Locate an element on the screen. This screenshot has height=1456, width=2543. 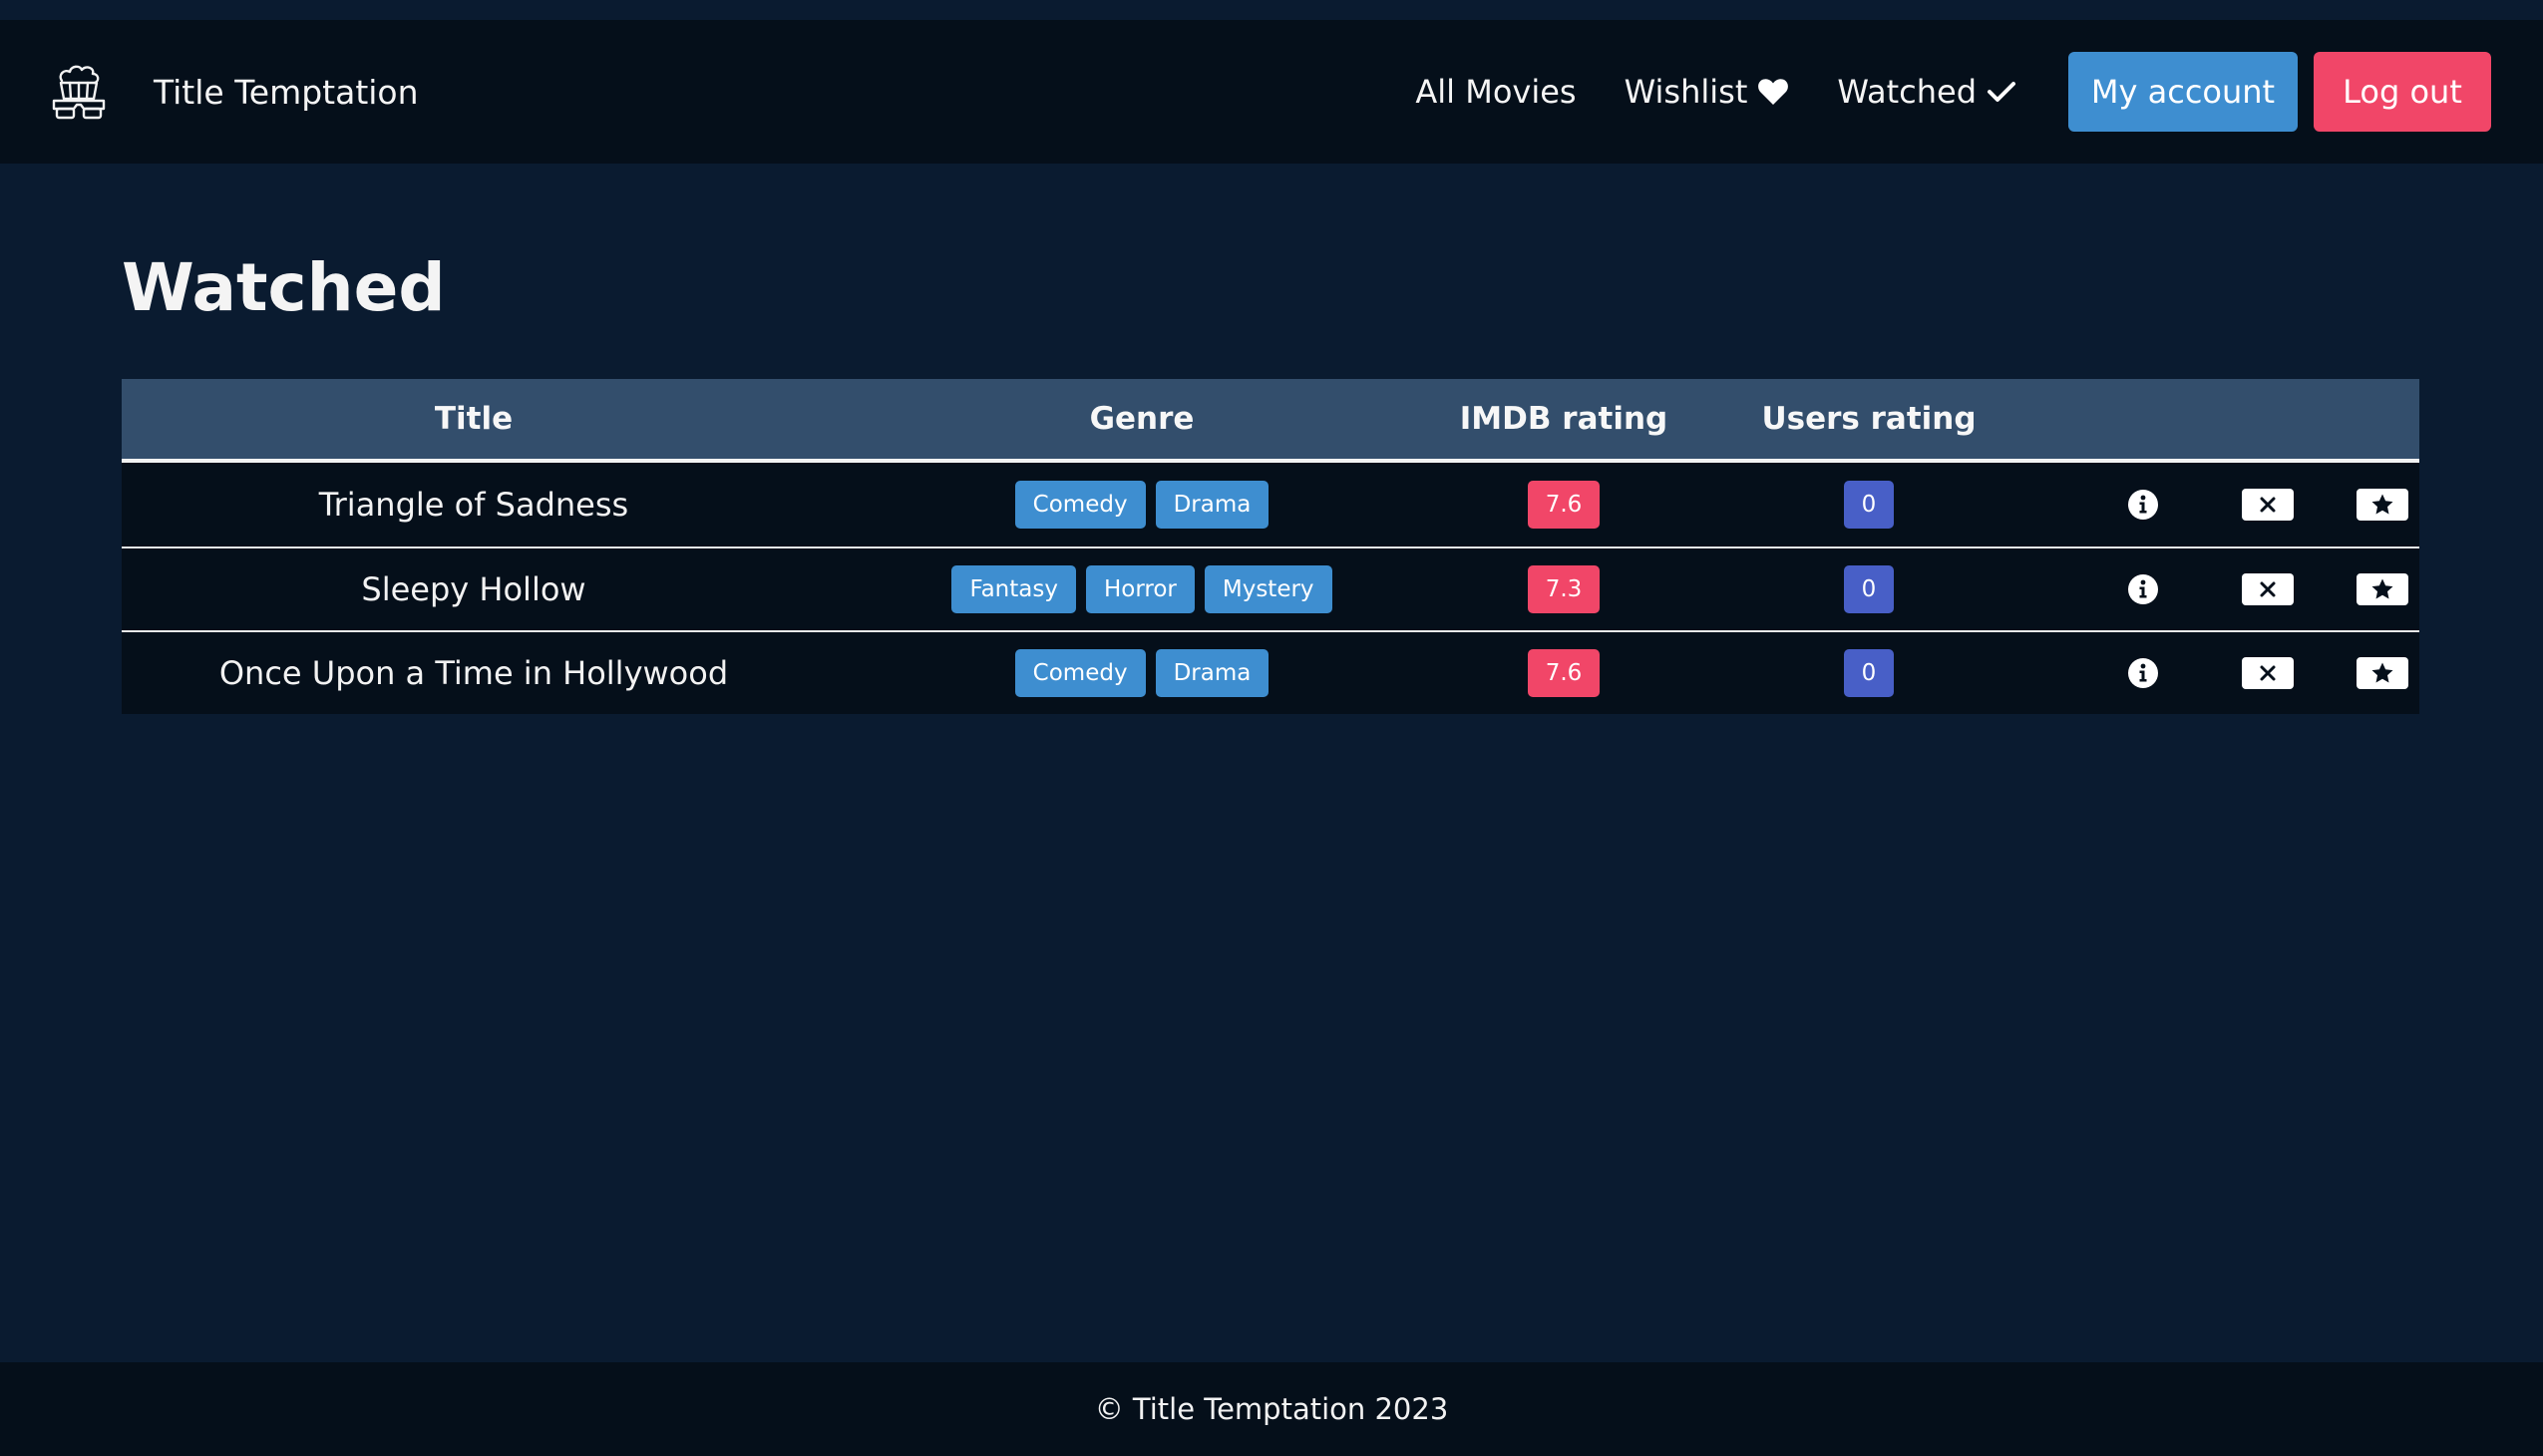
table-header: Title Genre IMDB rating Users rating is located at coordinates (1270, 421).